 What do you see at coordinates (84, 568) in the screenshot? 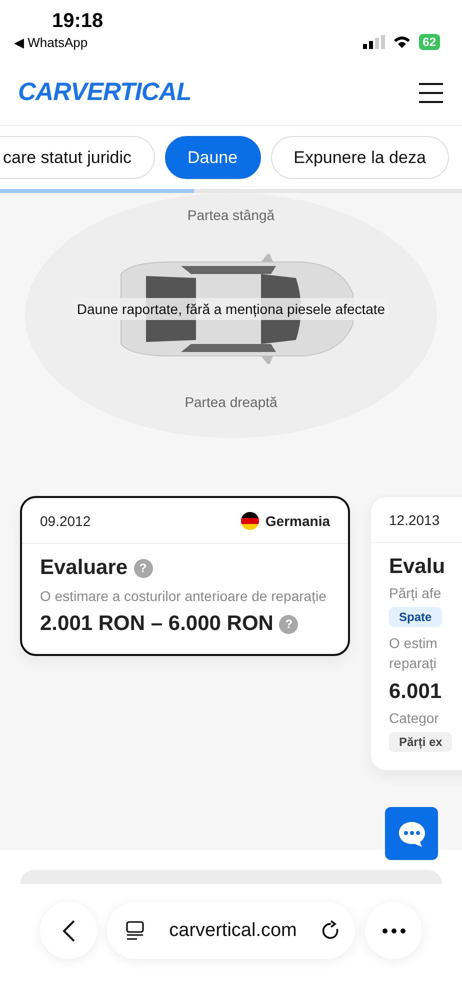
I see `card-title: Evaluare` at bounding box center [84, 568].